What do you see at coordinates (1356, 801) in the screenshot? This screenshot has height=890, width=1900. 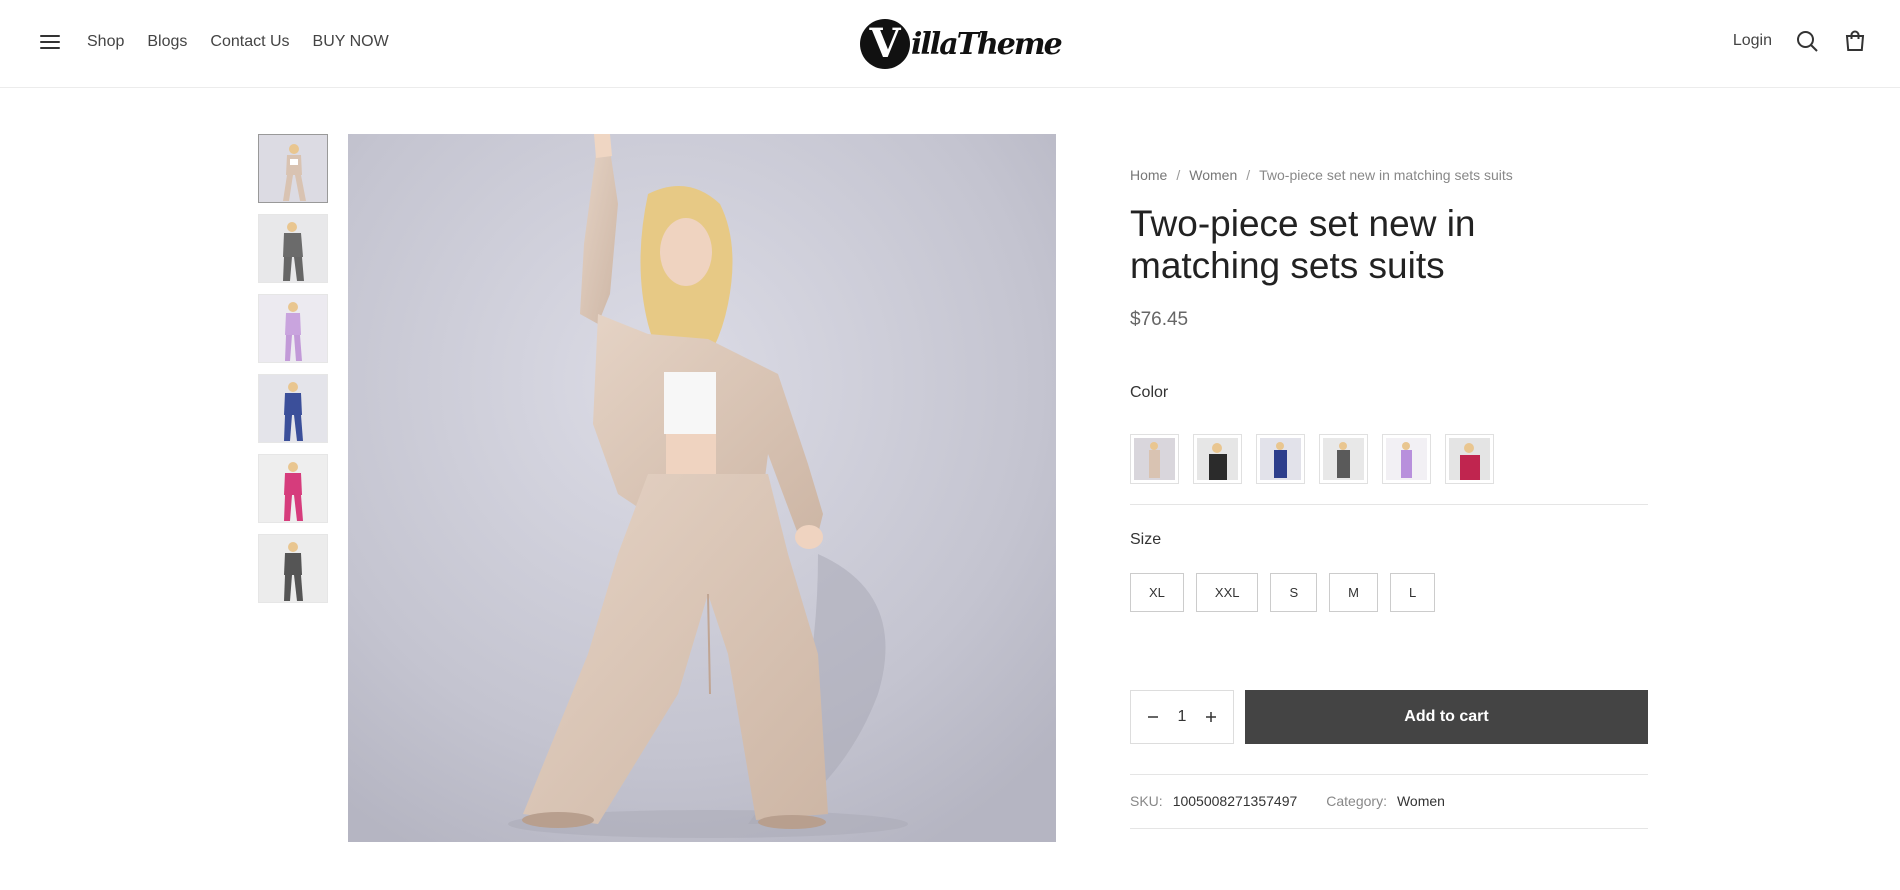 I see `category-label: Category:` at bounding box center [1356, 801].